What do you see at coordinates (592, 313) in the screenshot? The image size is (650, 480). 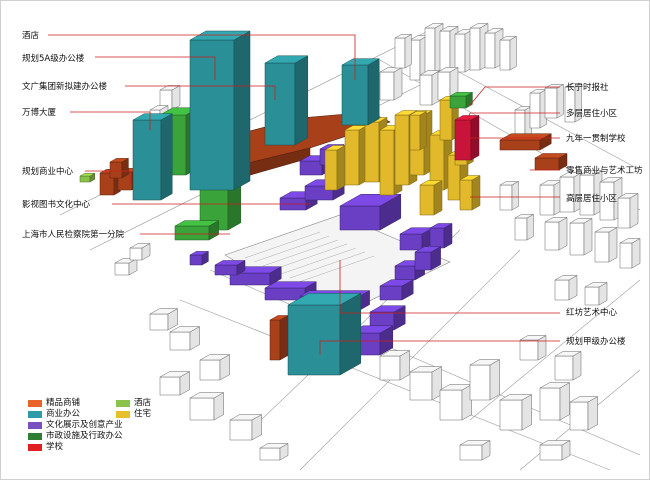 I see `label-red-workshop-art-center: 红坊艺术中心` at bounding box center [592, 313].